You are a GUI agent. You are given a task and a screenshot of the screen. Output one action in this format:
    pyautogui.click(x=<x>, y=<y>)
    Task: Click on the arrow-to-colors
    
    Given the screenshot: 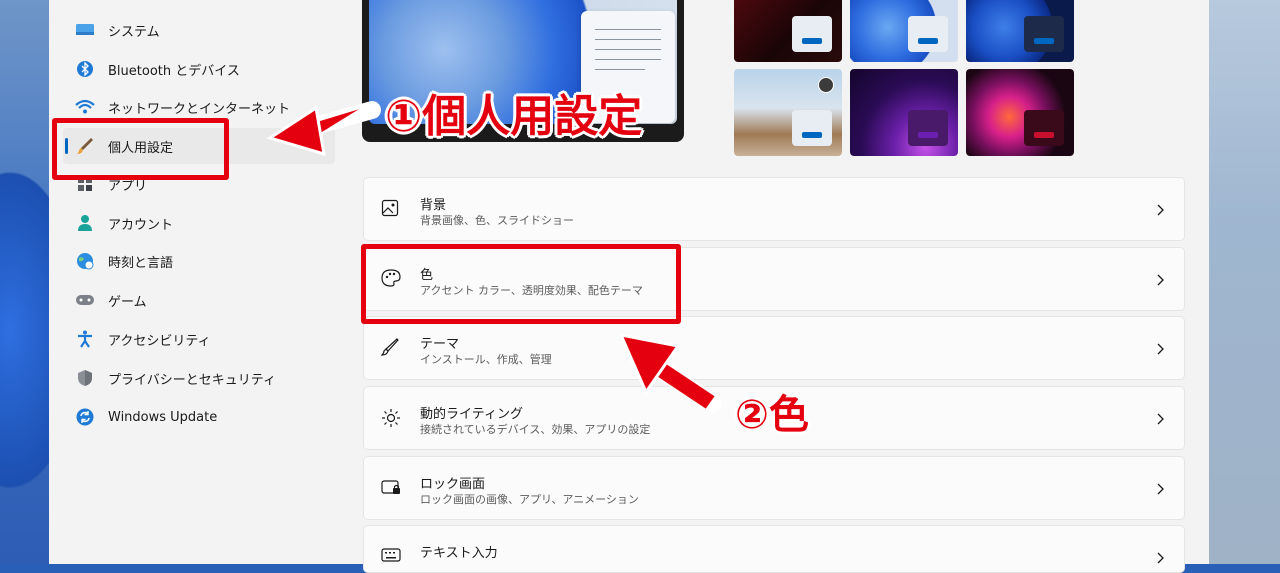 What is the action you would take?
    pyautogui.click(x=669, y=372)
    